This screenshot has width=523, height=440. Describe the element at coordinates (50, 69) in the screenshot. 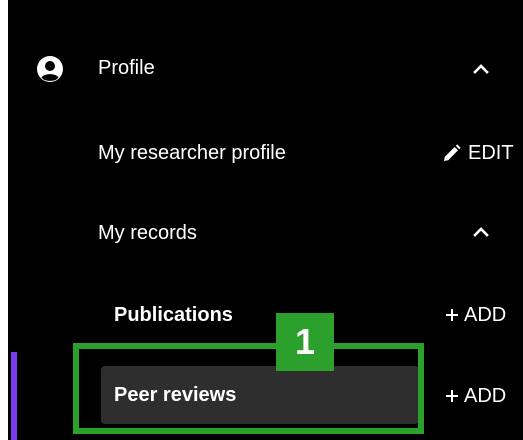

I see `user-circle-icon` at that location.